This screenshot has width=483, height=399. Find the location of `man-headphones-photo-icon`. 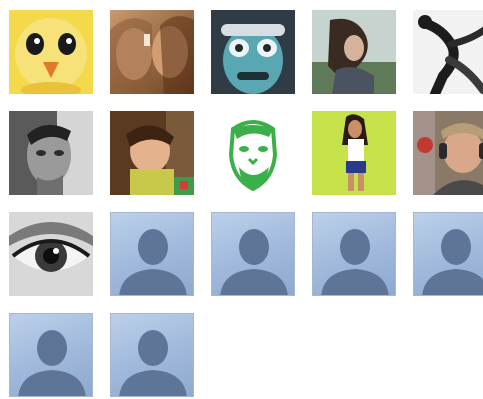

man-headphones-photo-icon is located at coordinates (448, 153).